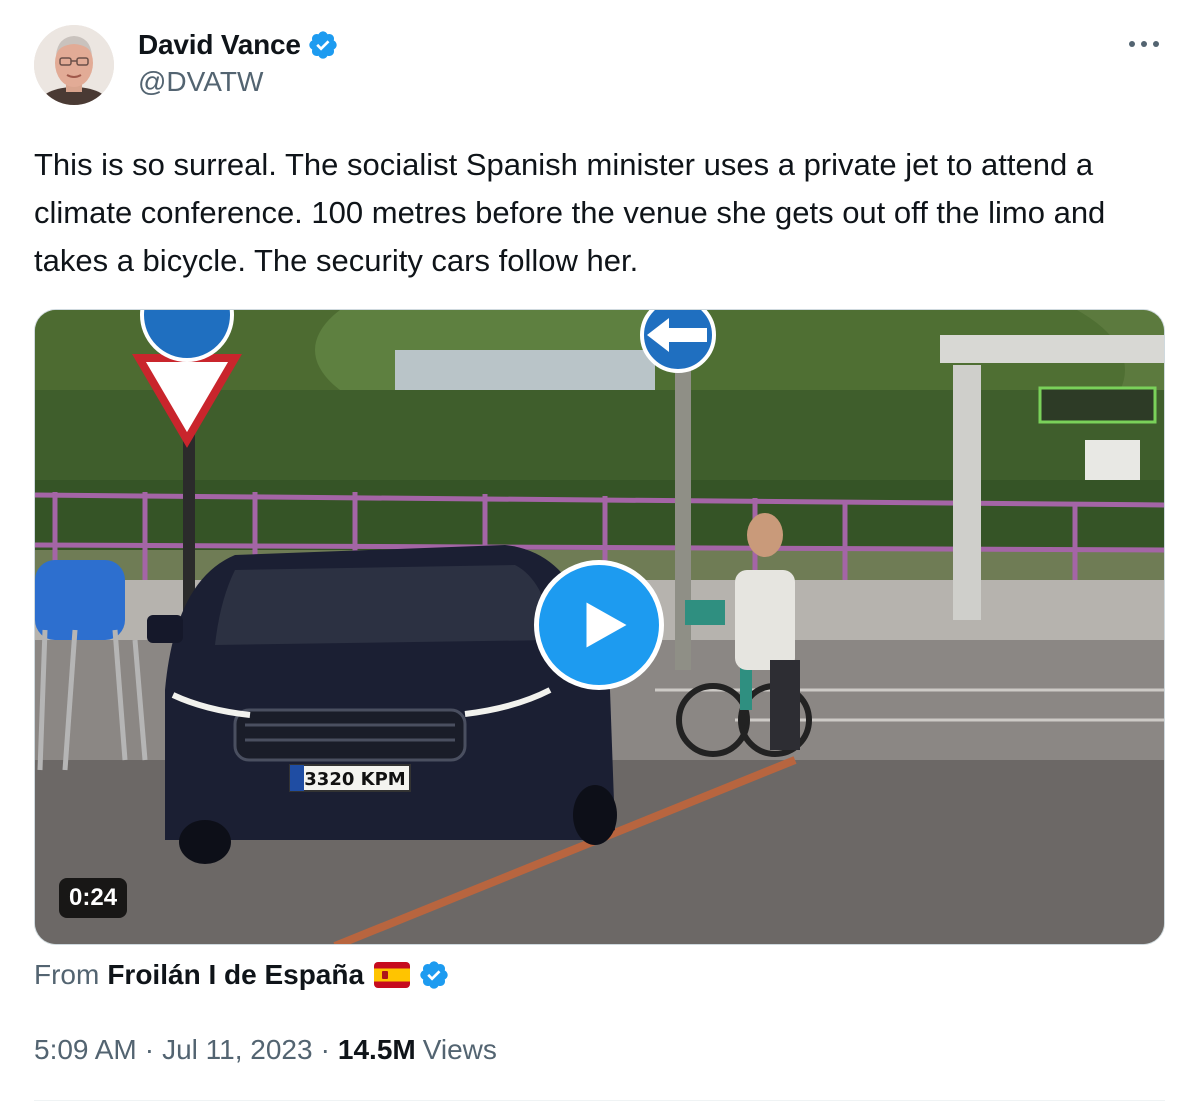 The image size is (1198, 1102). I want to click on license-plate-text: 3320 KPM, so click(354, 779).